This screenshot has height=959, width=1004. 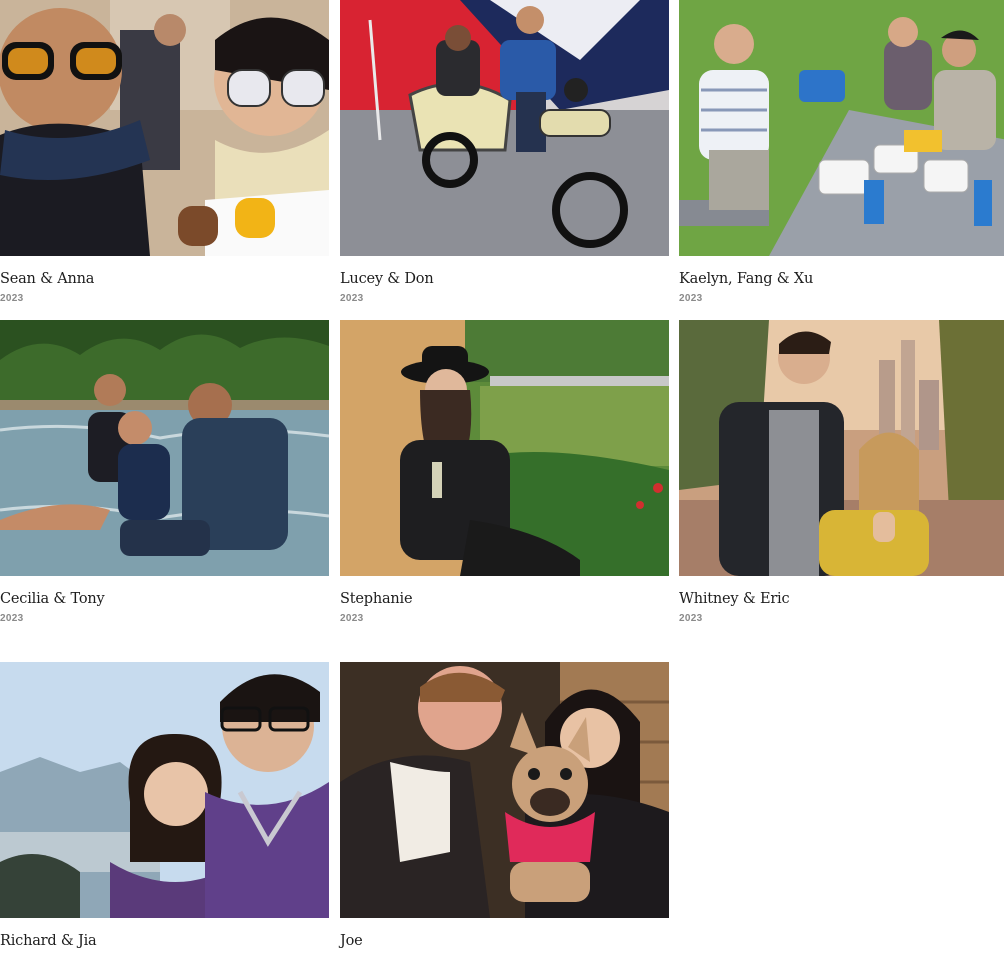 What do you see at coordinates (504, 941) in the screenshot?
I see `card-title: Joe` at bounding box center [504, 941].